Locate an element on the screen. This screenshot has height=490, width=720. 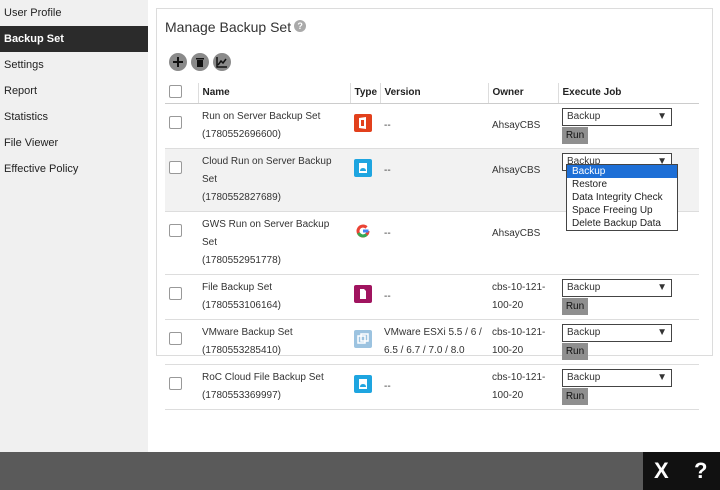
chart-icon is located at coordinates (222, 62).